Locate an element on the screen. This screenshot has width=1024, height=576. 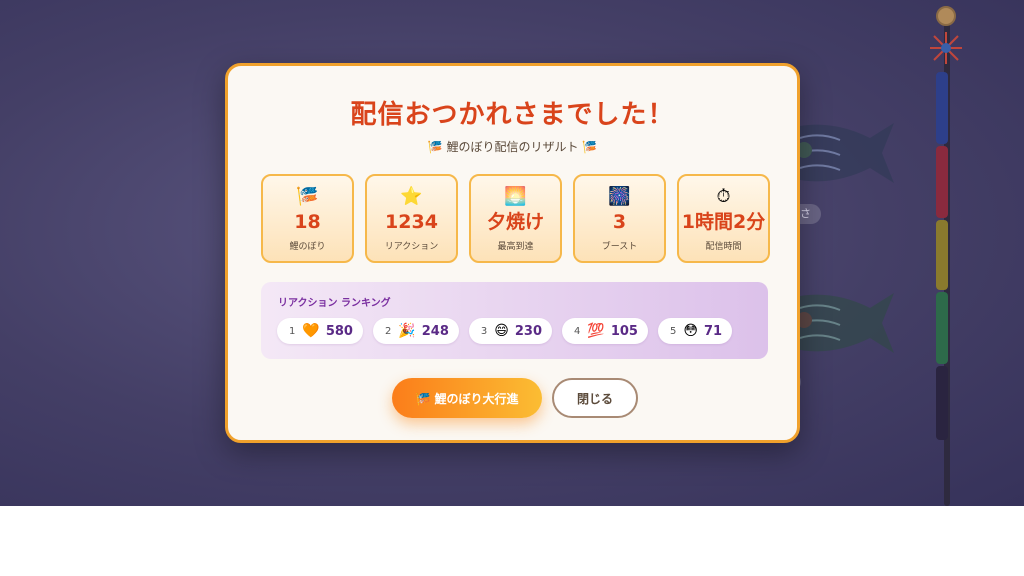
stopwatch-icon: ⏱ is located at coordinates (723, 196).